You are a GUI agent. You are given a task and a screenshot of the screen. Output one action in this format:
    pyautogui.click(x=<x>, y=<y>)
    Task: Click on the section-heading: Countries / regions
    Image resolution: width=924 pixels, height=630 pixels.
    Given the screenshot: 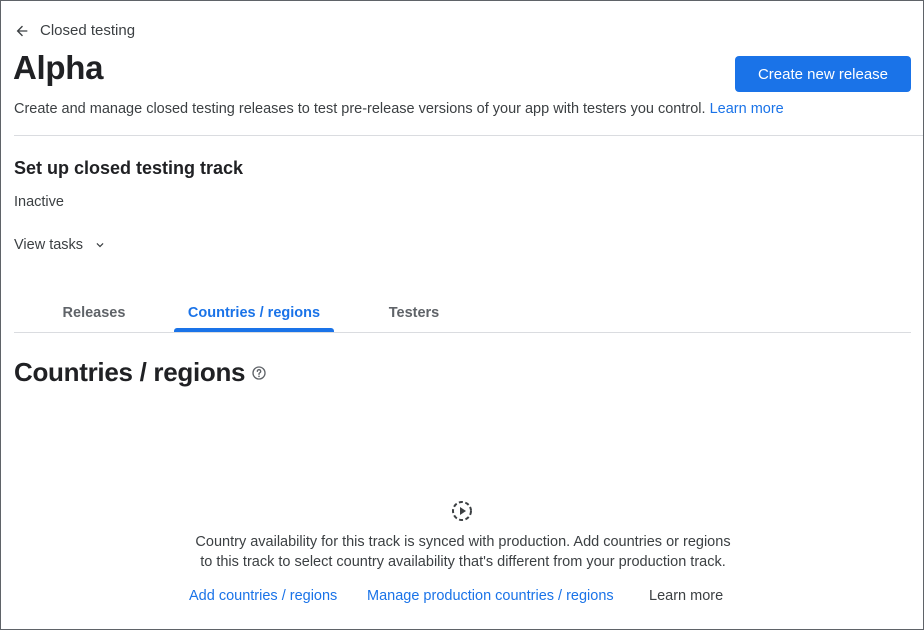 What is the action you would take?
    pyautogui.click(x=140, y=372)
    